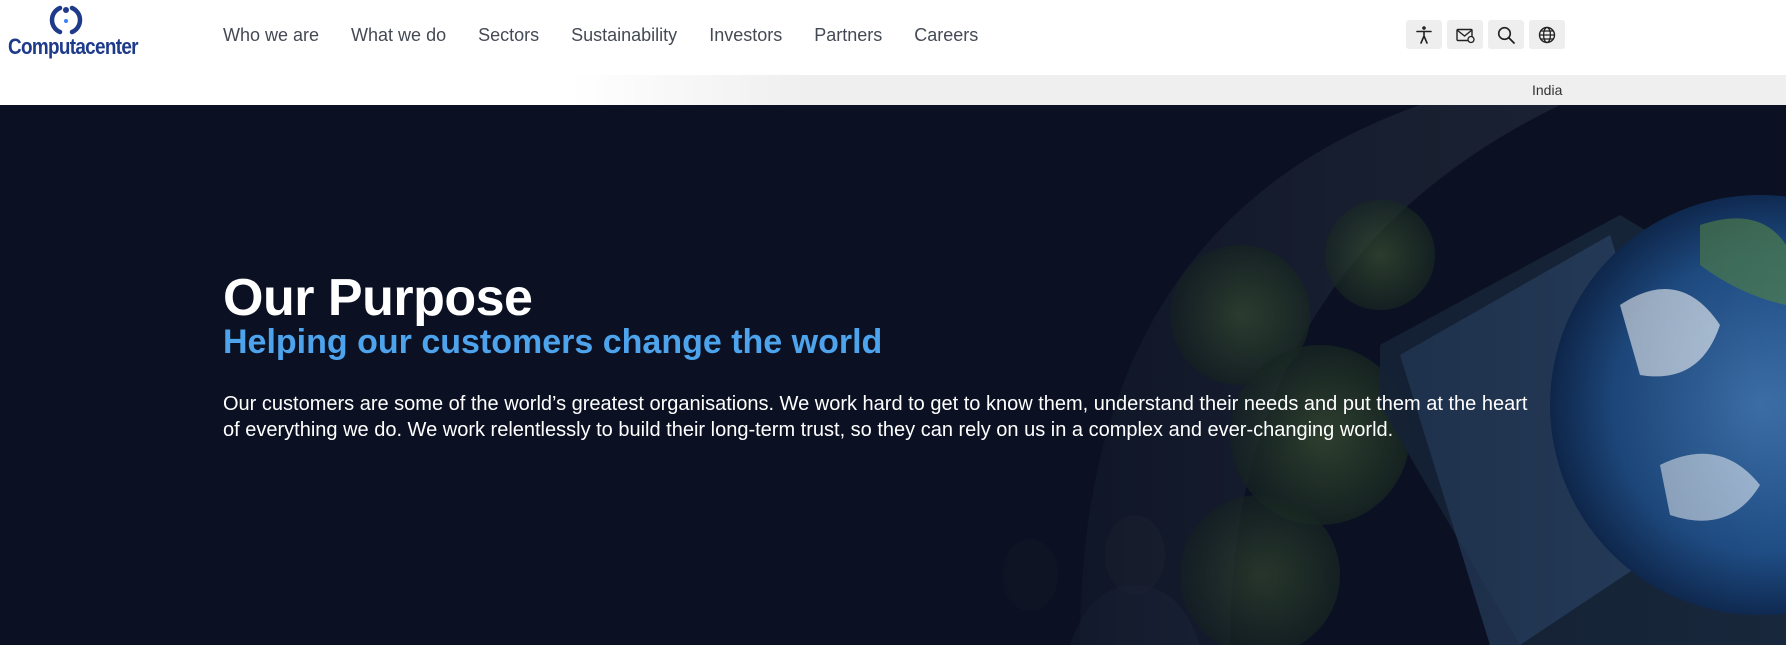  I want to click on contact-button, so click(1465, 34).